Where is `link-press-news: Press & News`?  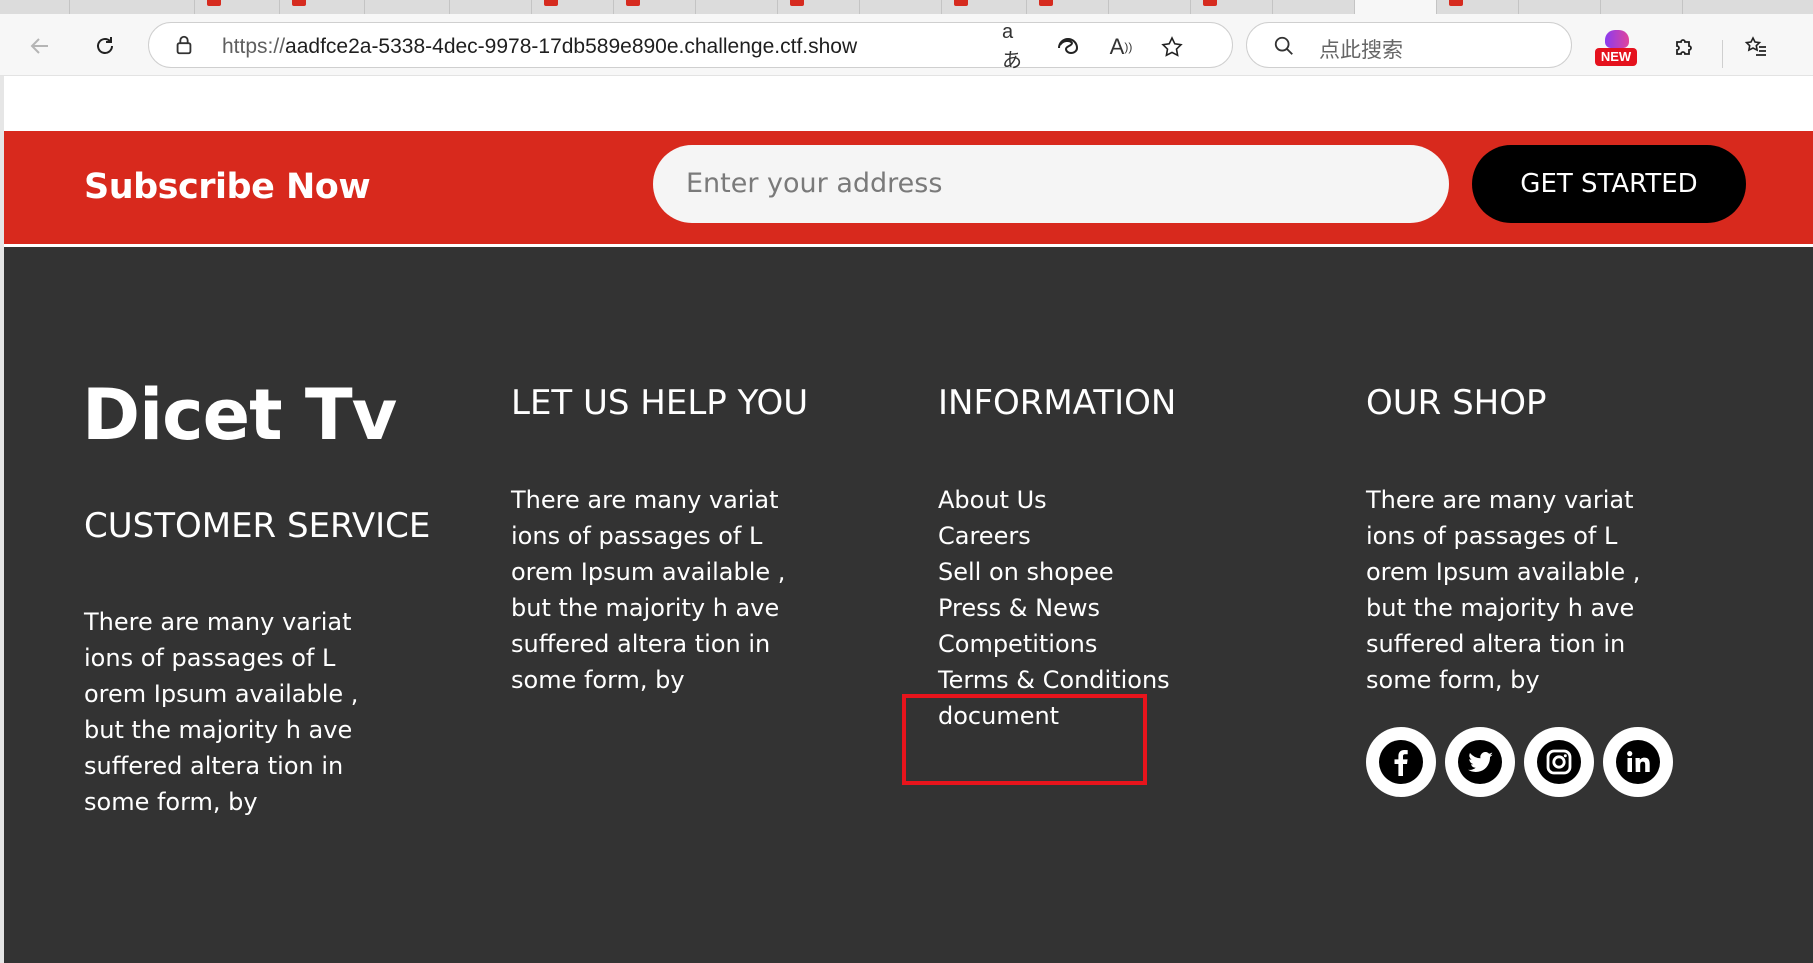 link-press-news: Press & News is located at coordinates (1054, 608).